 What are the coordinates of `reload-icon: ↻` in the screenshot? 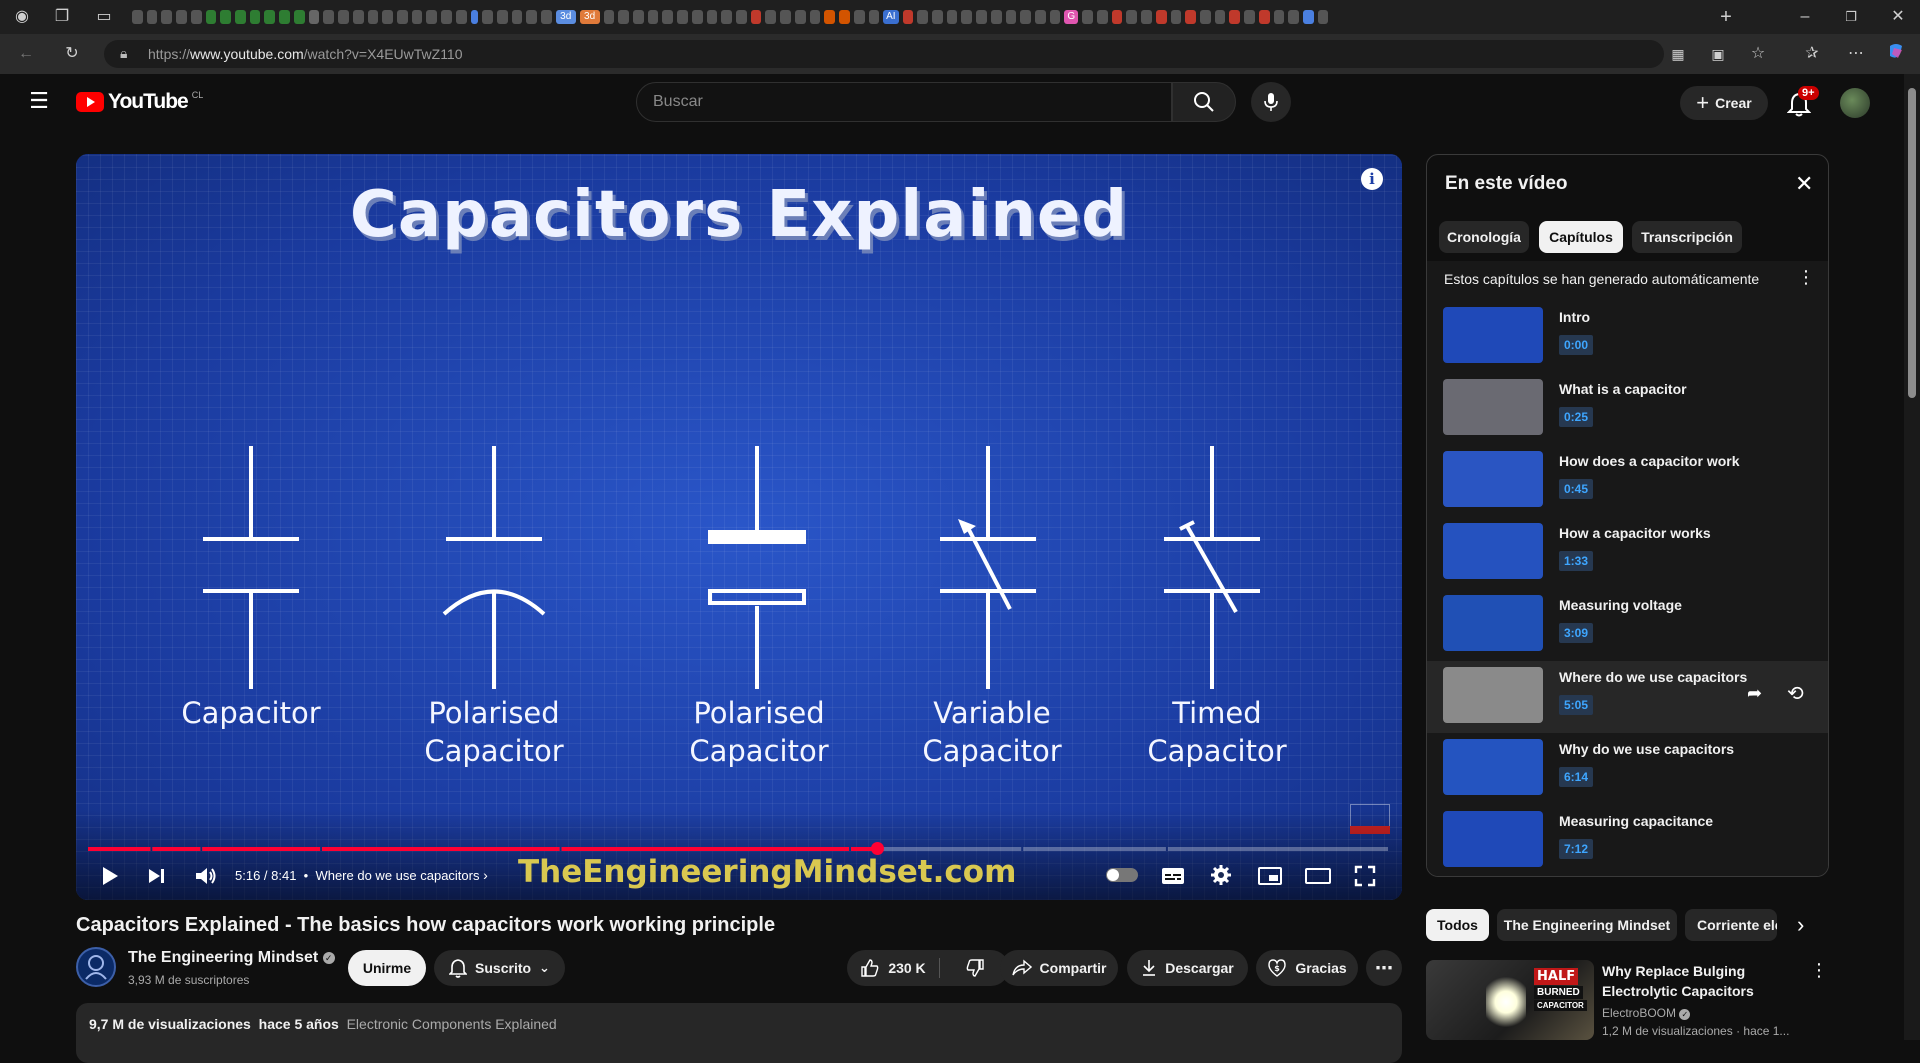 It's located at (72, 54).